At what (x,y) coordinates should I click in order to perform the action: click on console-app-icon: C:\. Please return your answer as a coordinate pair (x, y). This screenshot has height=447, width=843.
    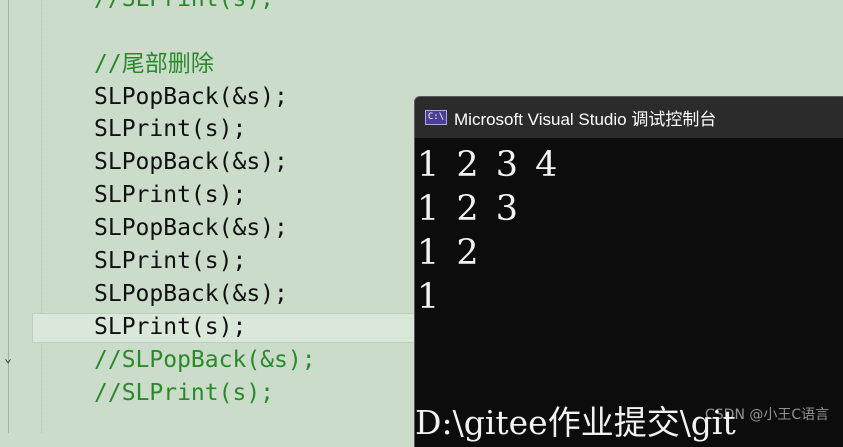
    Looking at the image, I should click on (436, 117).